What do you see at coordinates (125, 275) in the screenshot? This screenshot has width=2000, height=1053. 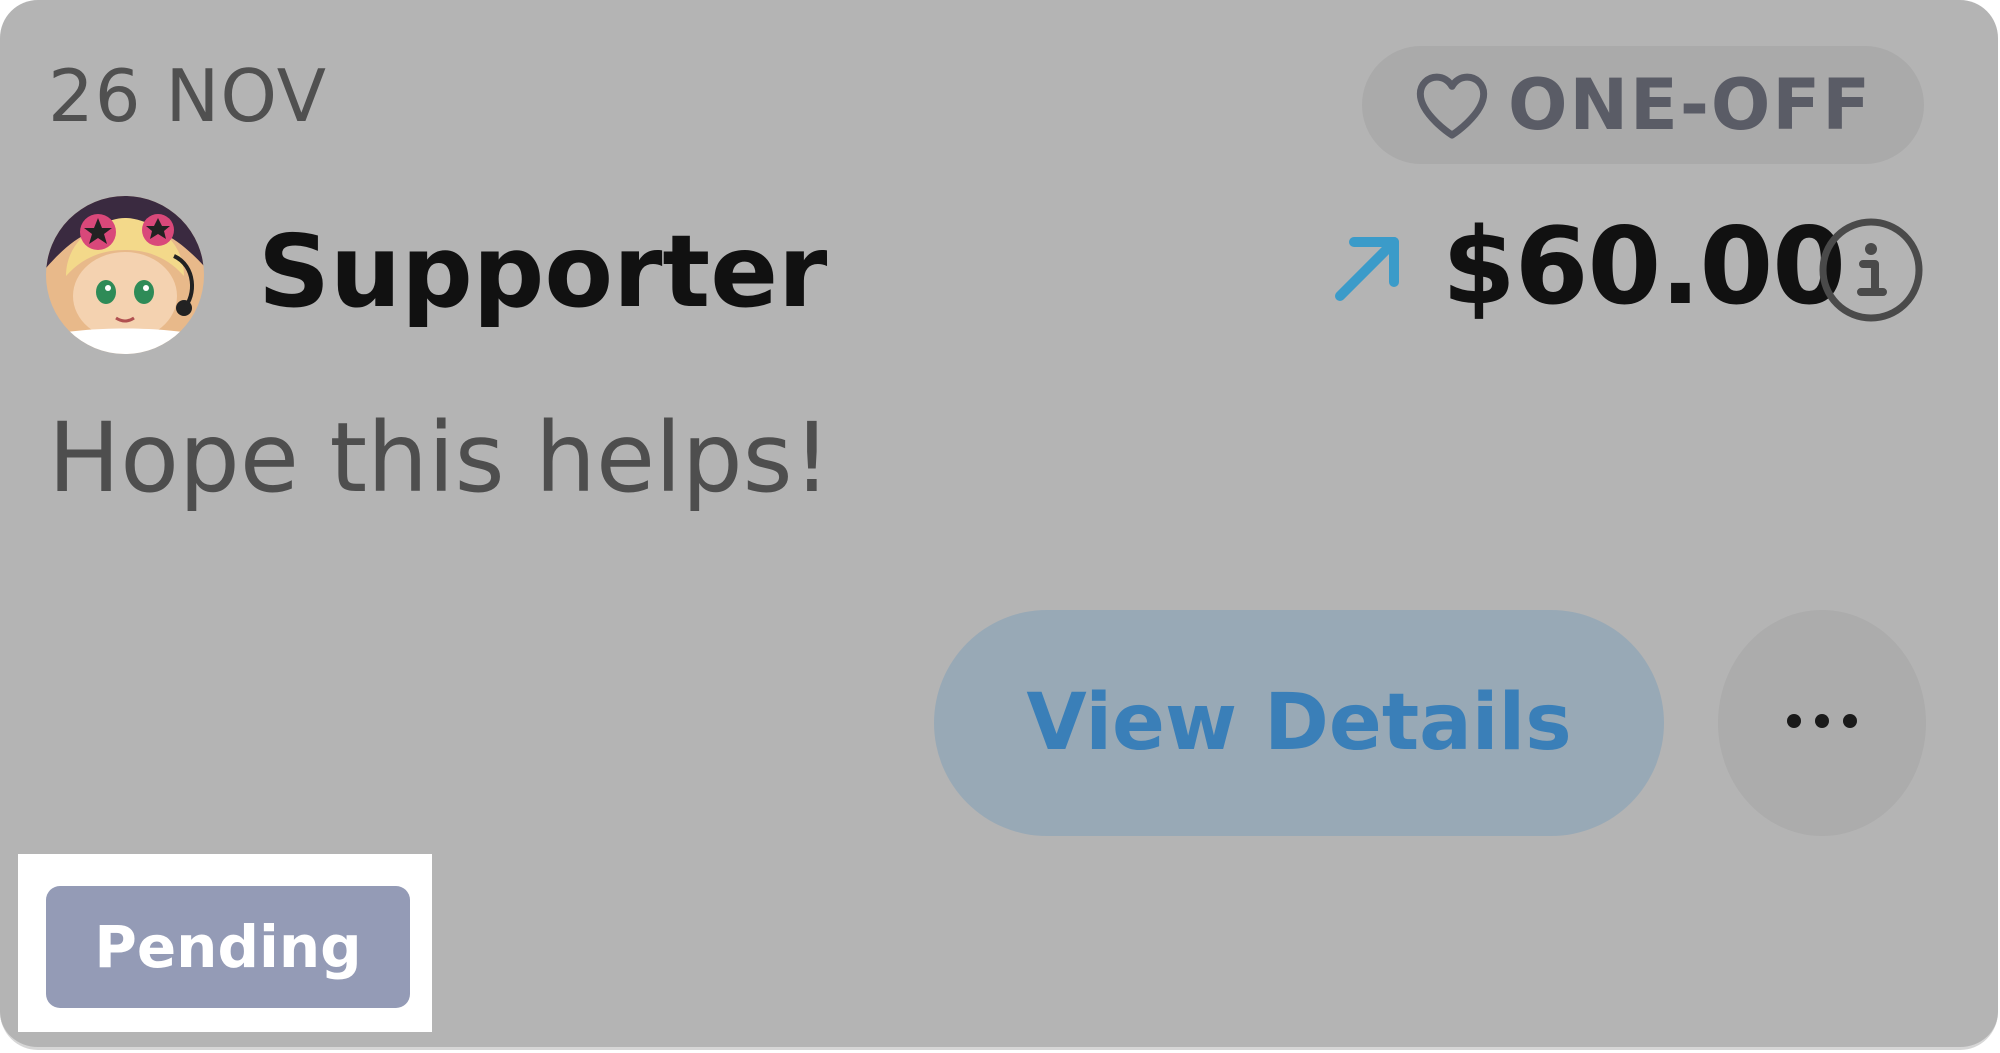 I see `avatar` at bounding box center [125, 275].